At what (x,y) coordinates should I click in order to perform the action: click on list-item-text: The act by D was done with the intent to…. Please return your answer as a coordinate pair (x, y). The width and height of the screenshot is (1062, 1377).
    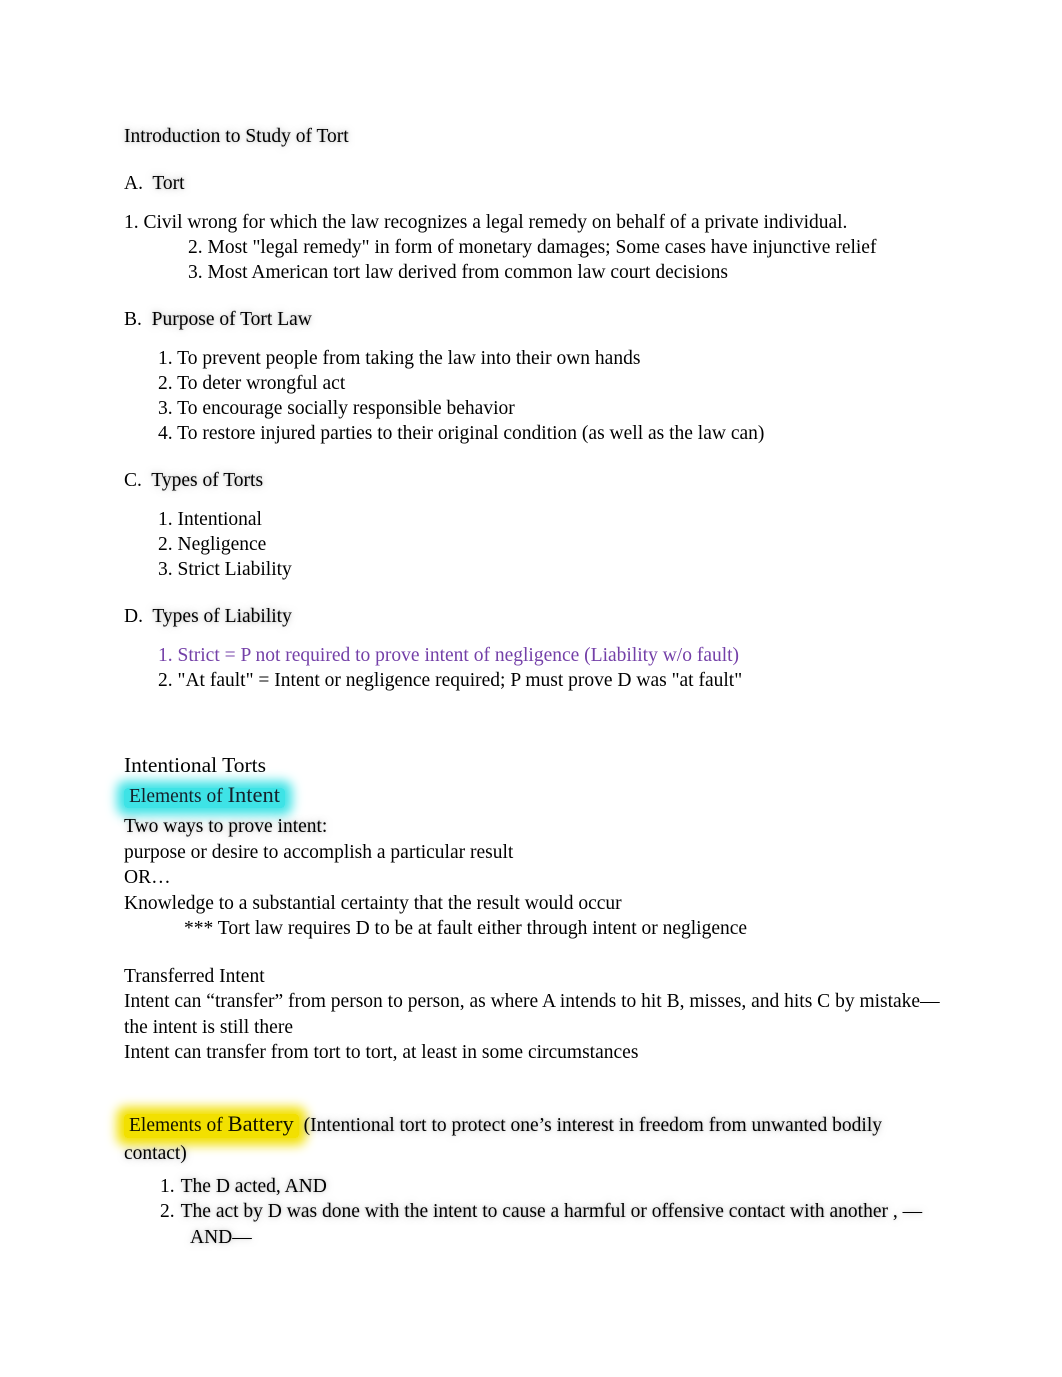
    Looking at the image, I should click on (551, 1224).